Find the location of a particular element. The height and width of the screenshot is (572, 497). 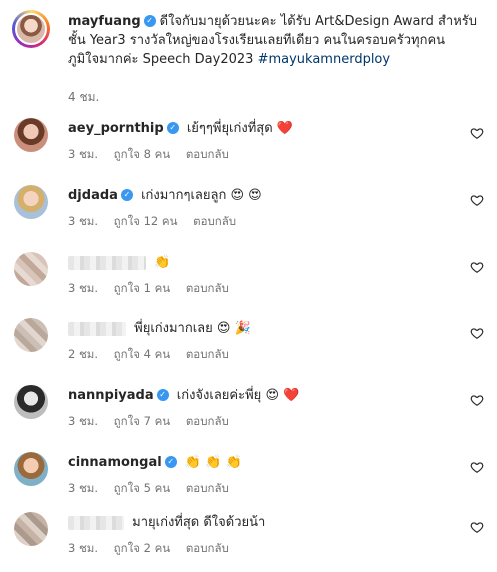

comment-item: 👏 3 ชม. ถูกใจ 1 คน ตอบกลับ is located at coordinates (250, 282).